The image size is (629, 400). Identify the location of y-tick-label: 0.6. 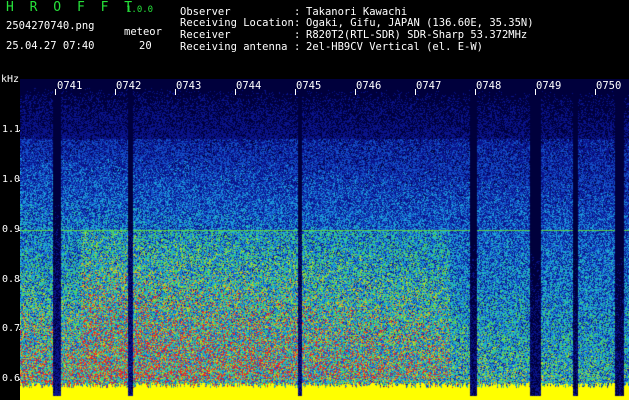
(11, 378).